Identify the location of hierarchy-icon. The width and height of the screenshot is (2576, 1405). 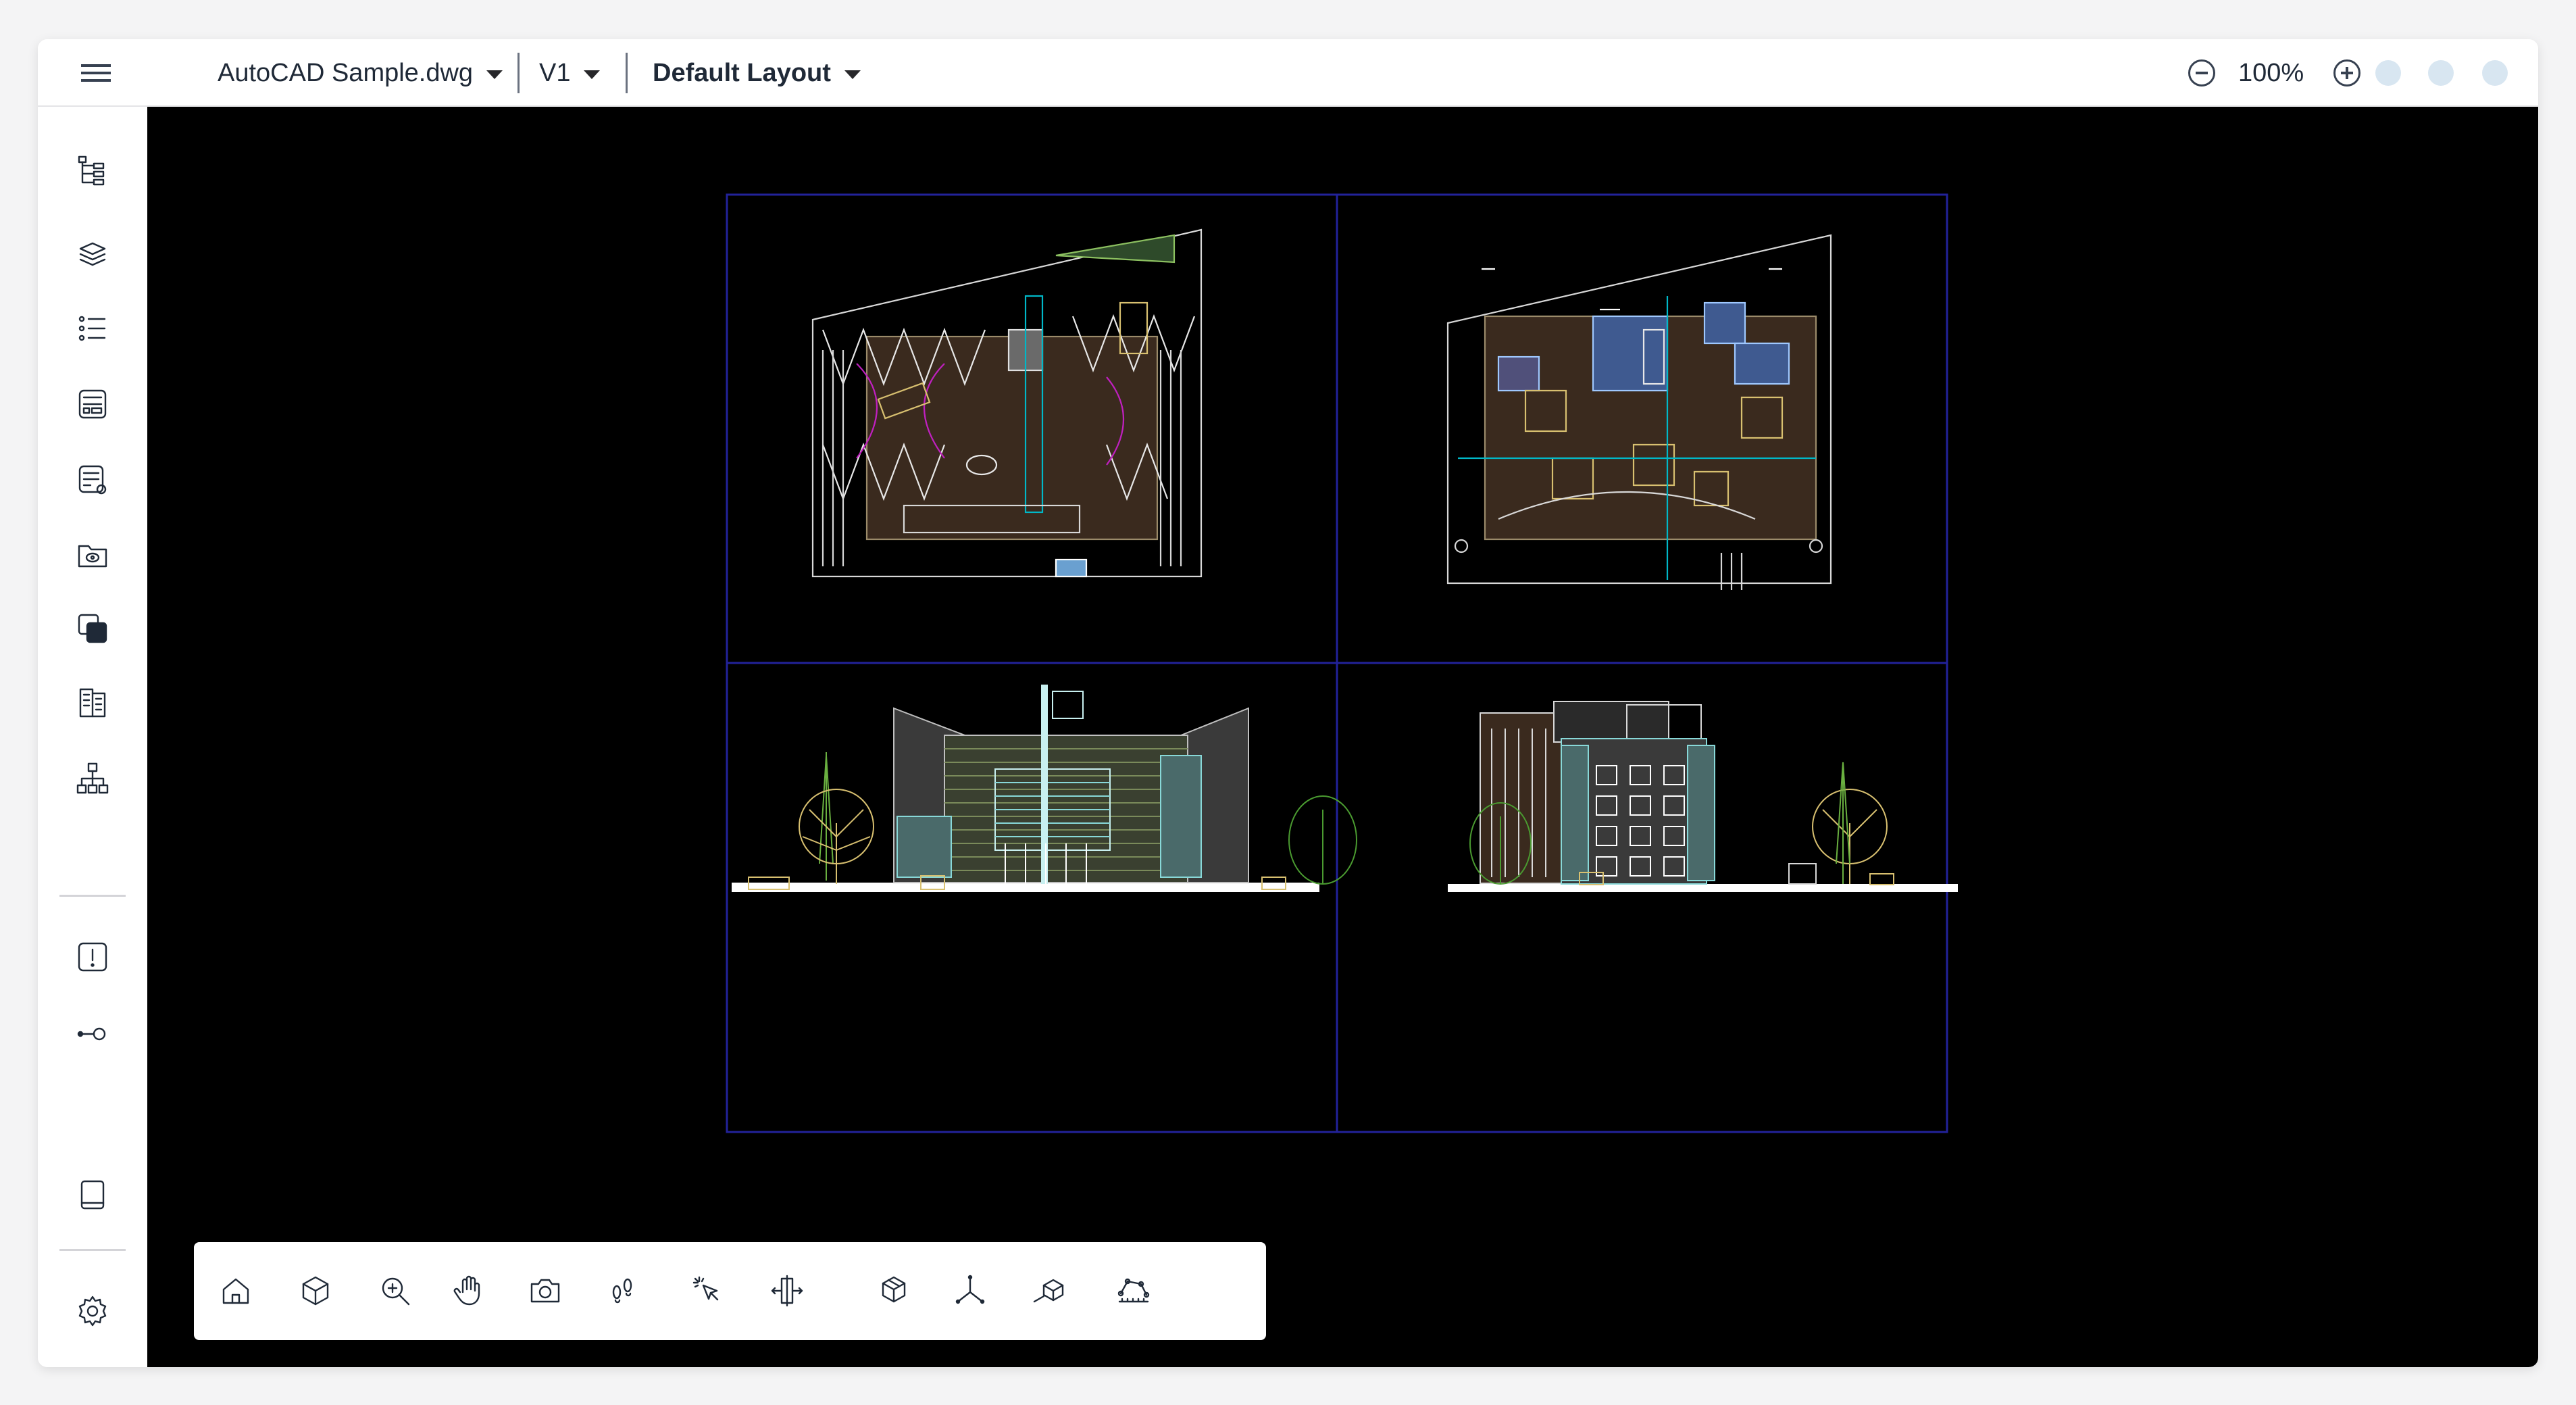
(92, 778).